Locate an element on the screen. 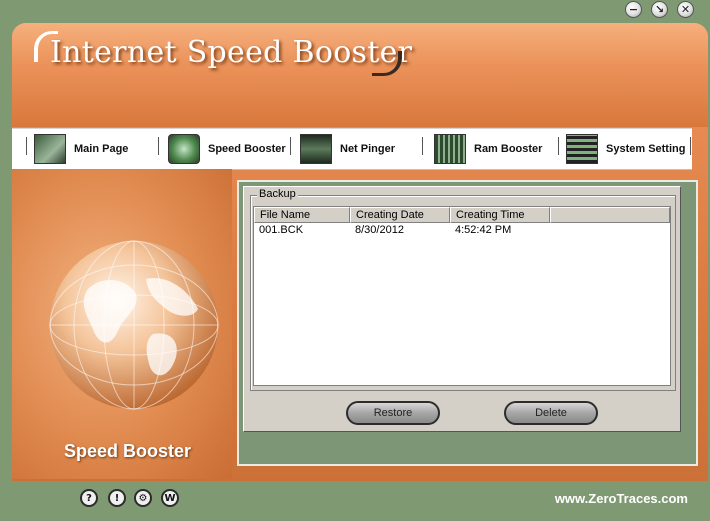 Image resolution: width=710 pixels, height=521 pixels. nav-item-label: Net Pinger is located at coordinates (368, 149).